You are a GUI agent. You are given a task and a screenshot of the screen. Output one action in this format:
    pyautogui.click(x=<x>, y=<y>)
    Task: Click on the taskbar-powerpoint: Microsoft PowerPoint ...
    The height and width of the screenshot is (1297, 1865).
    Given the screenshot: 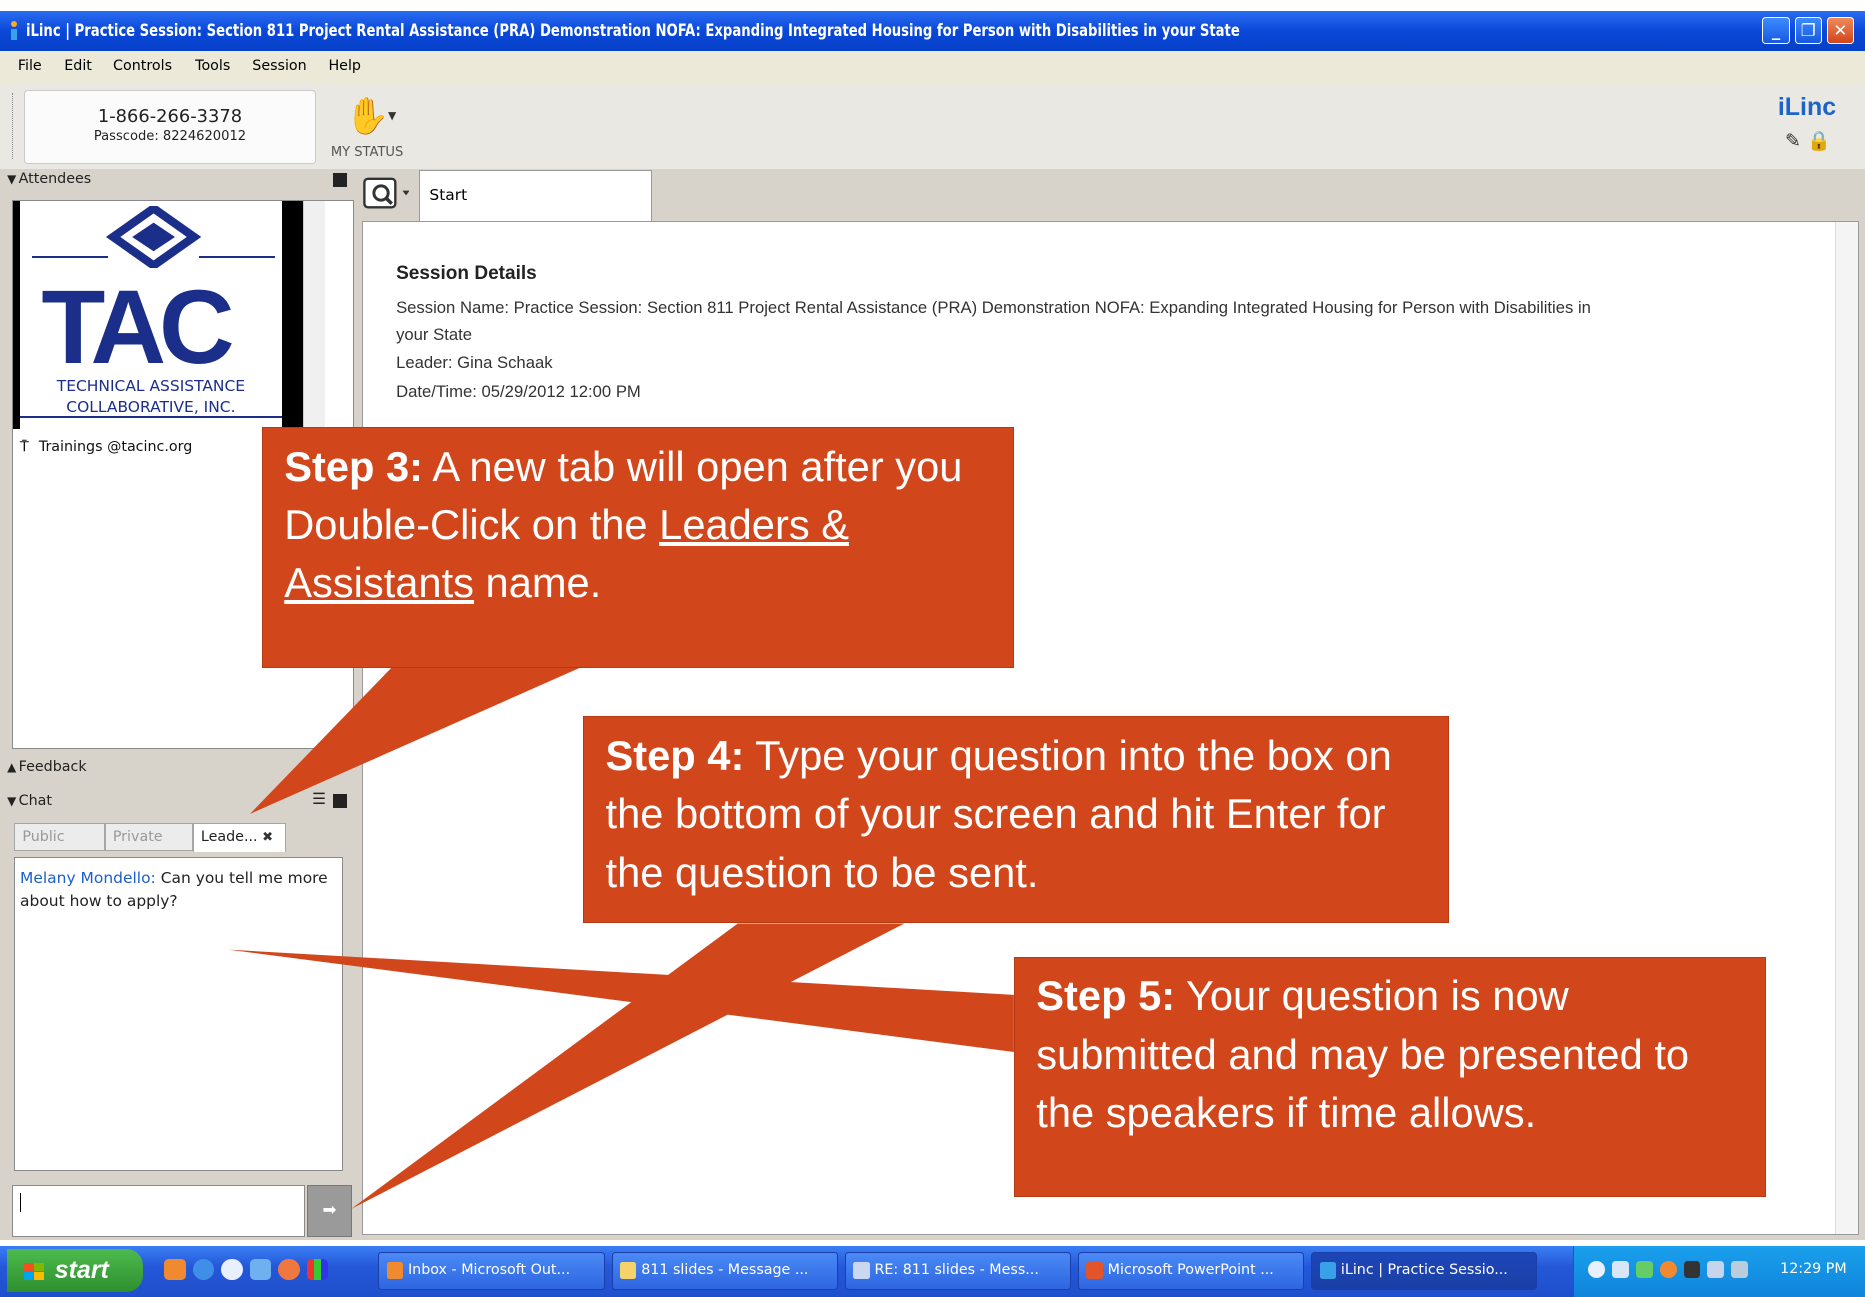 What is the action you would take?
    pyautogui.click(x=1191, y=1270)
    